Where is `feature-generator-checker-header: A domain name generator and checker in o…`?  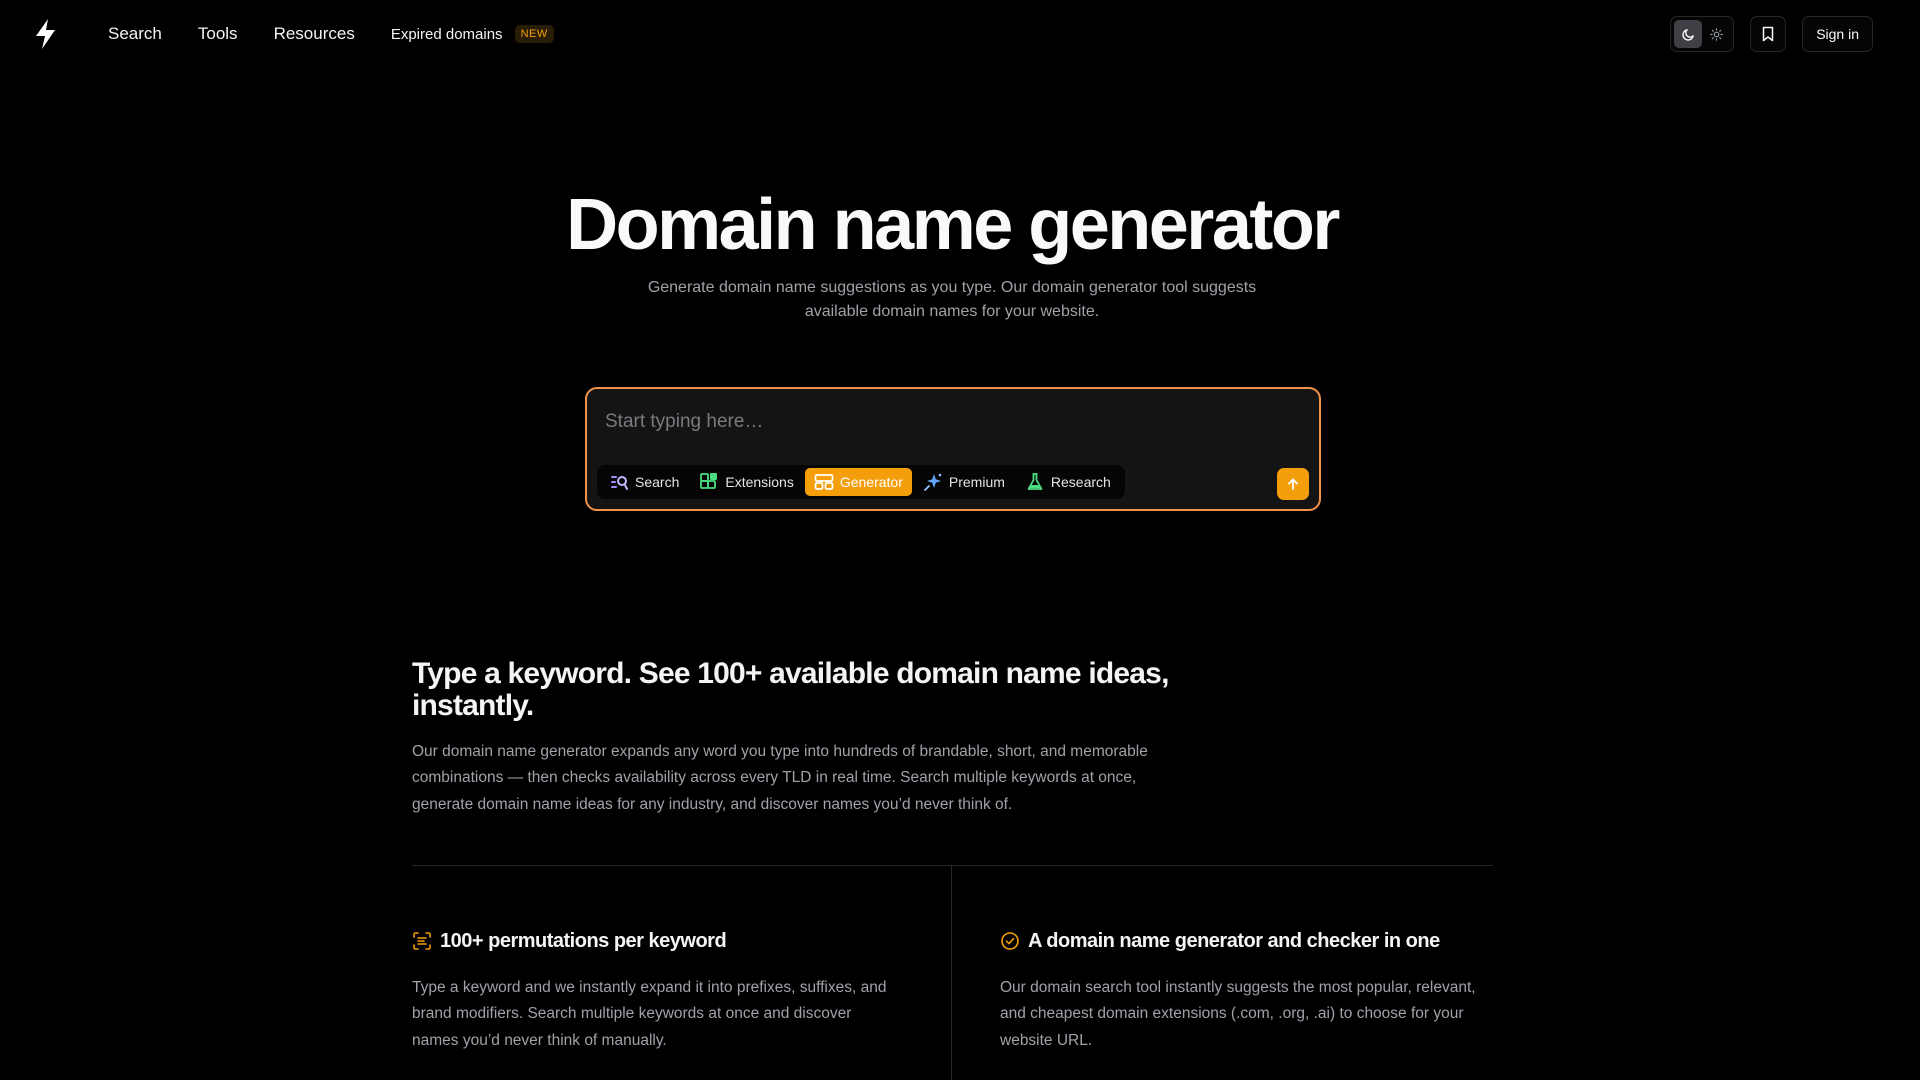
feature-generator-checker-header: A domain name generator and checker in o… is located at coordinates (1247, 941).